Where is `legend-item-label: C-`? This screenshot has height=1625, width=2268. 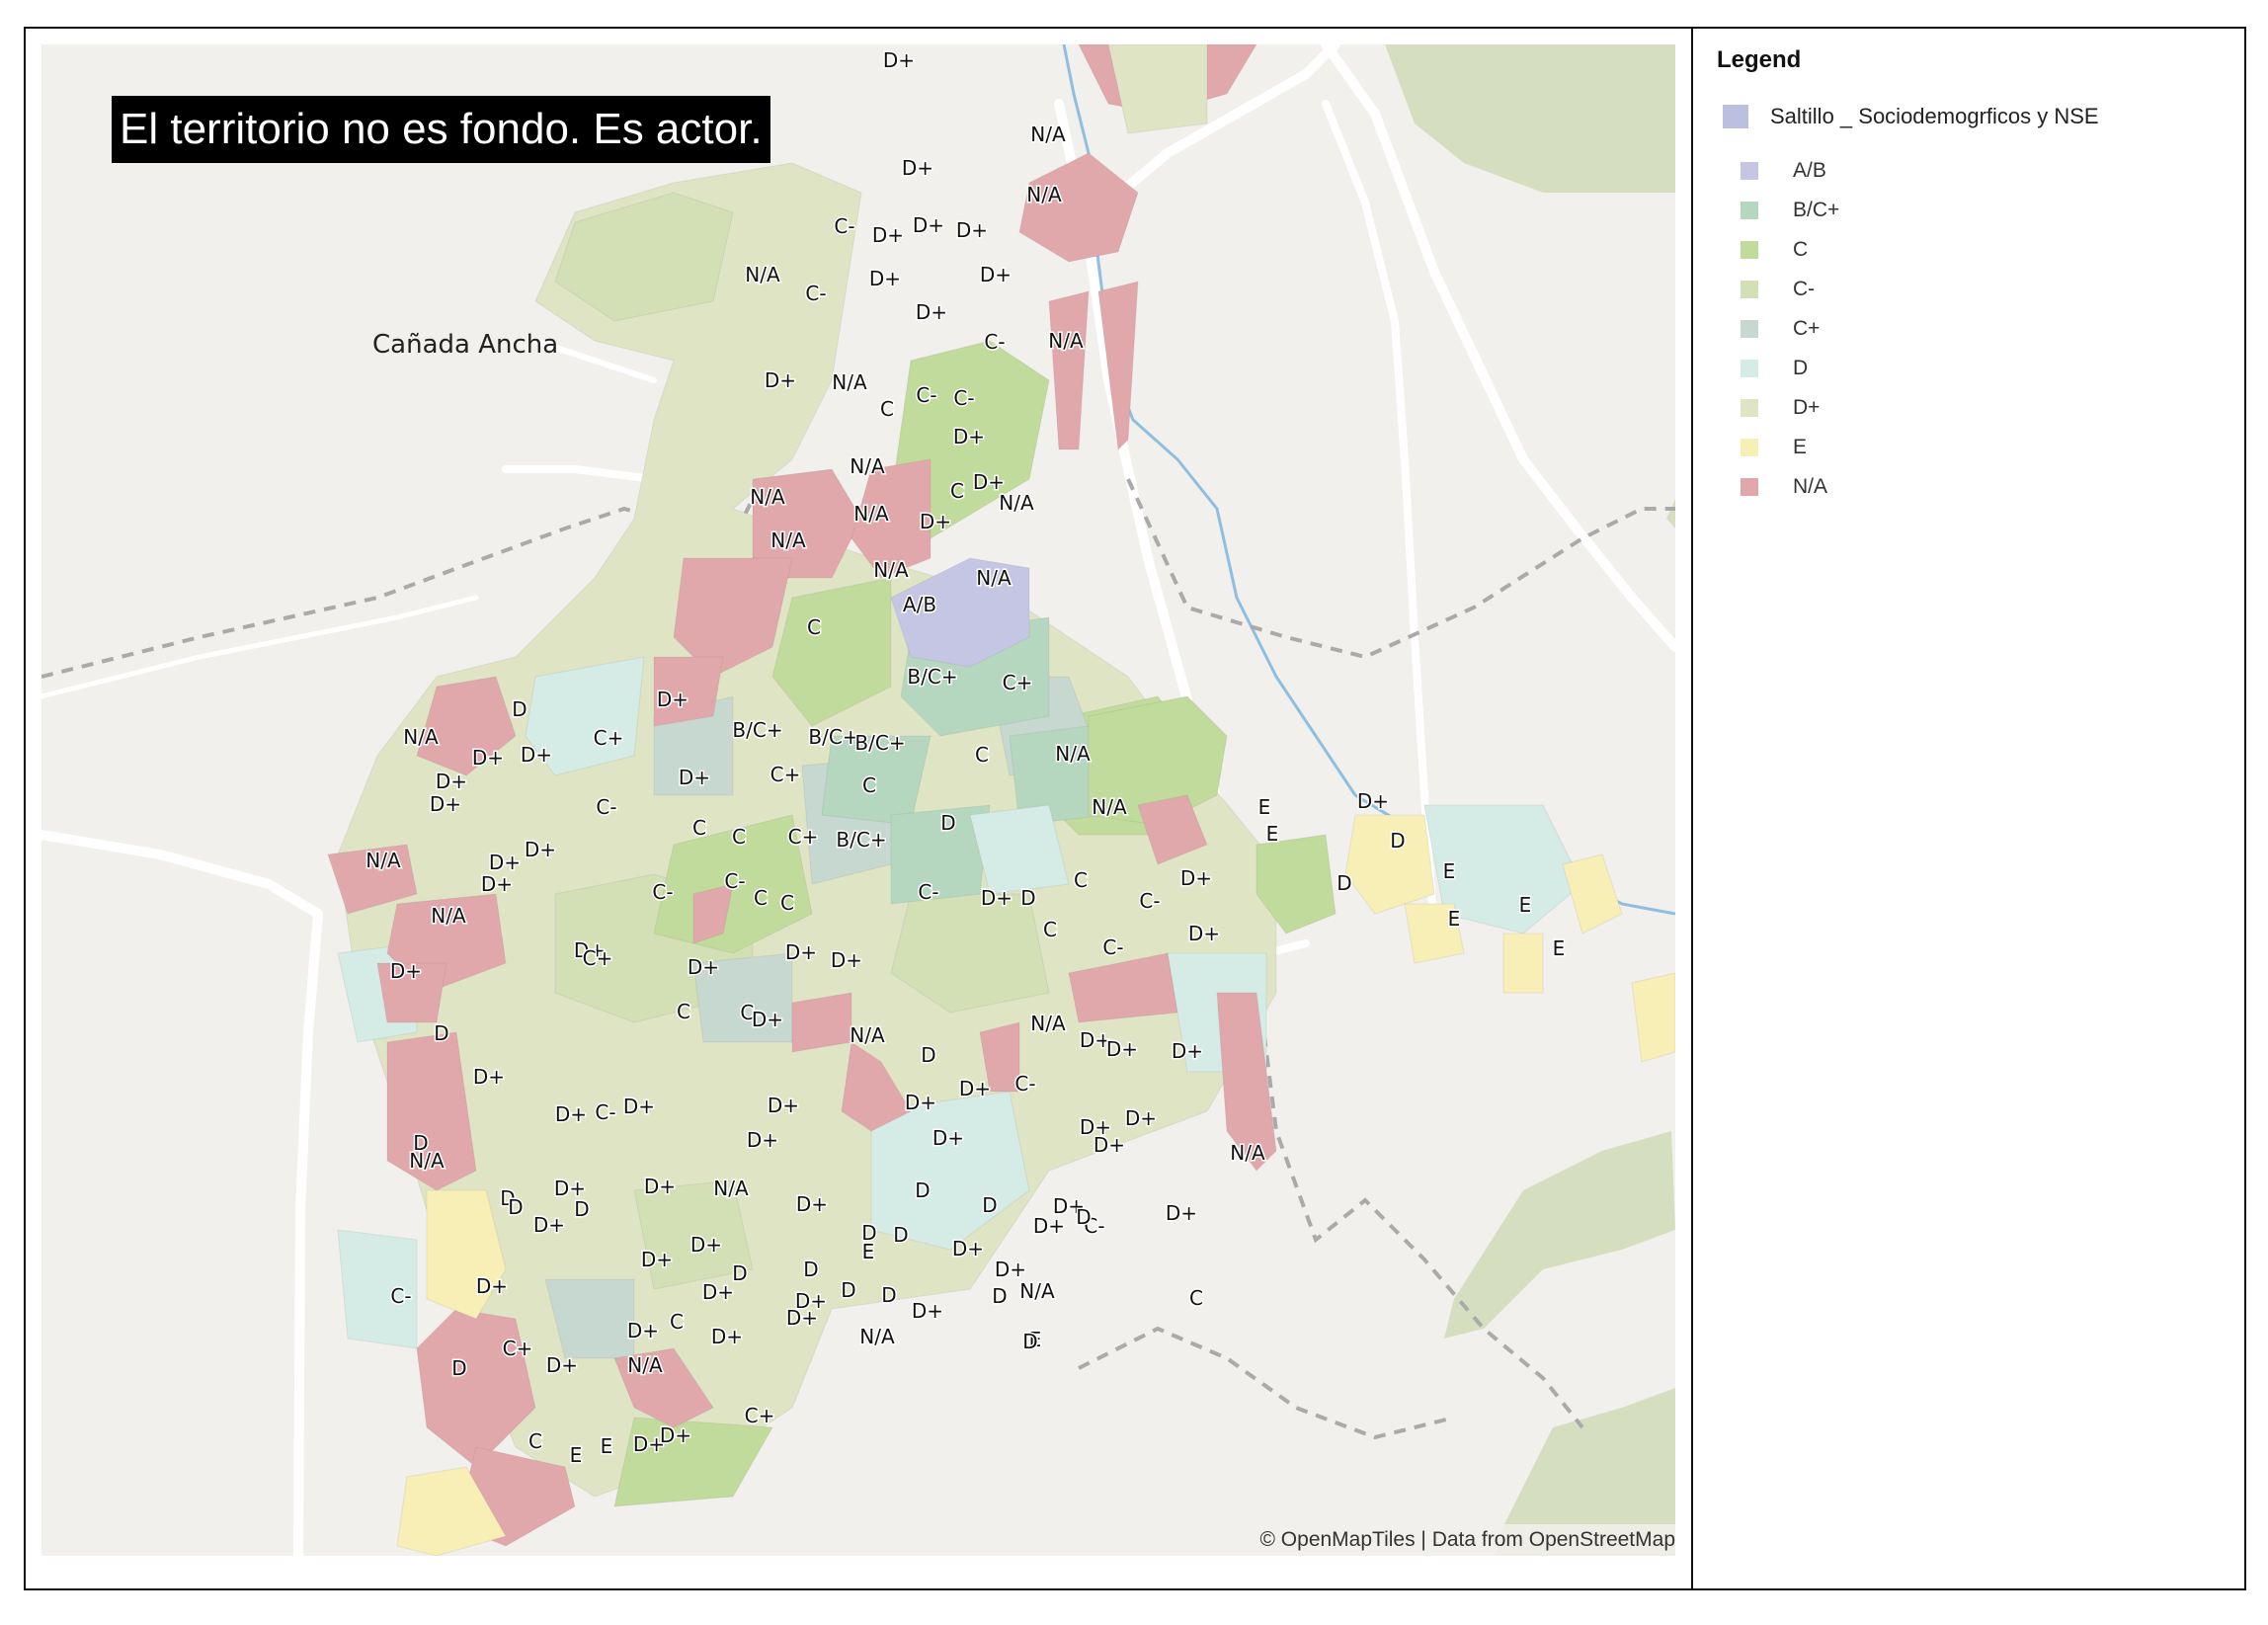 legend-item-label: C- is located at coordinates (1804, 289).